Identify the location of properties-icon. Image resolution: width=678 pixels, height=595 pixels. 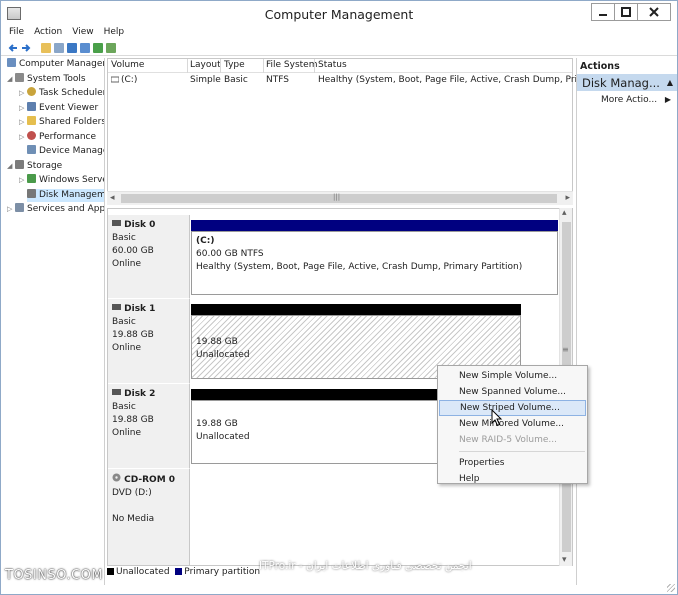
(85, 48).